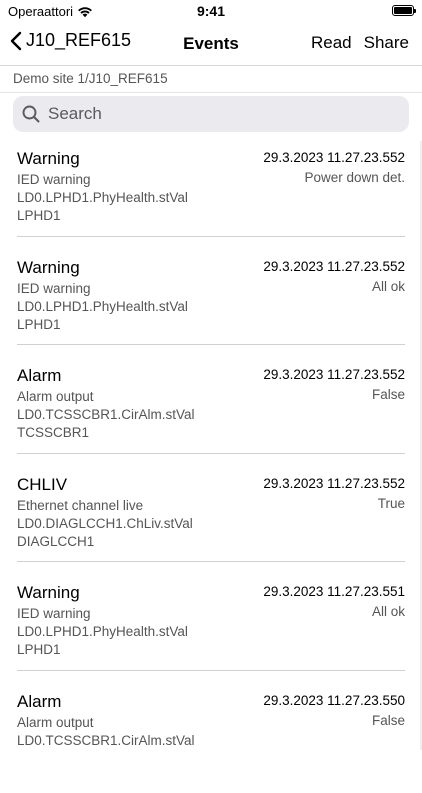  What do you see at coordinates (218, 114) in the screenshot?
I see `search-input` at bounding box center [218, 114].